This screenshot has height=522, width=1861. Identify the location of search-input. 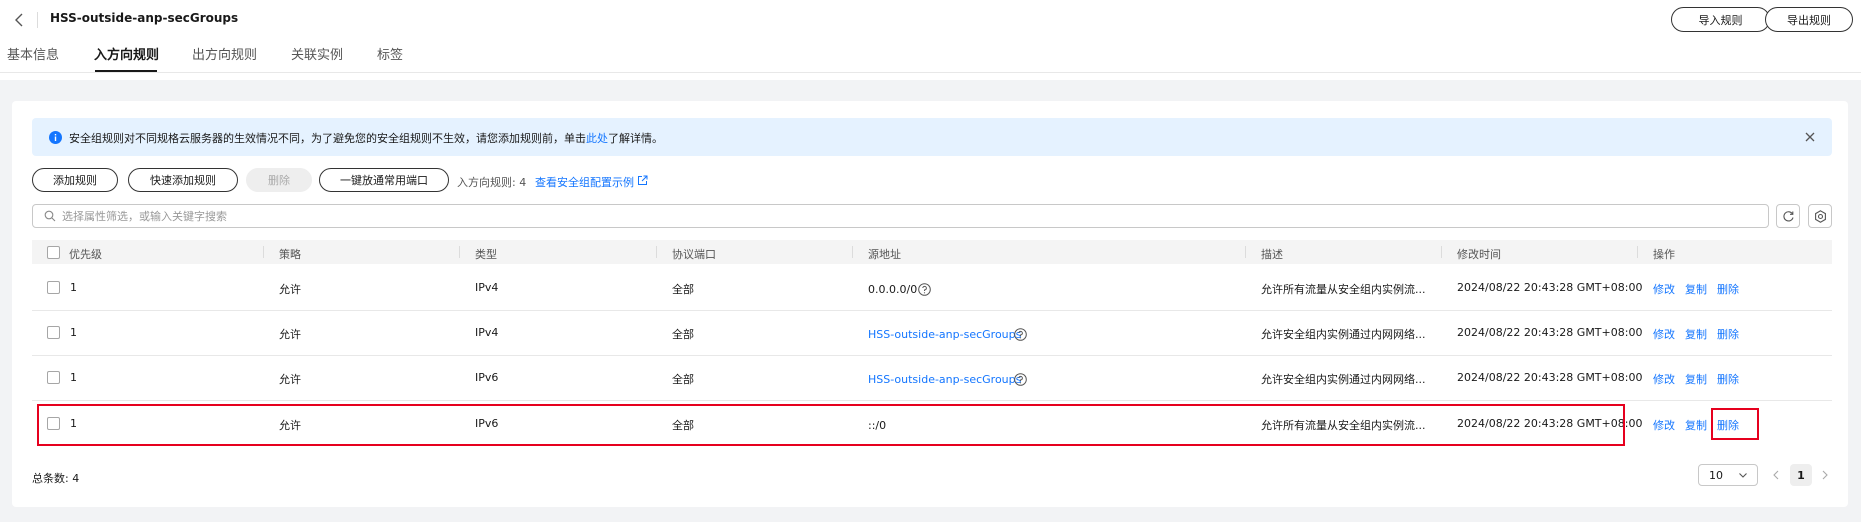
(912, 216).